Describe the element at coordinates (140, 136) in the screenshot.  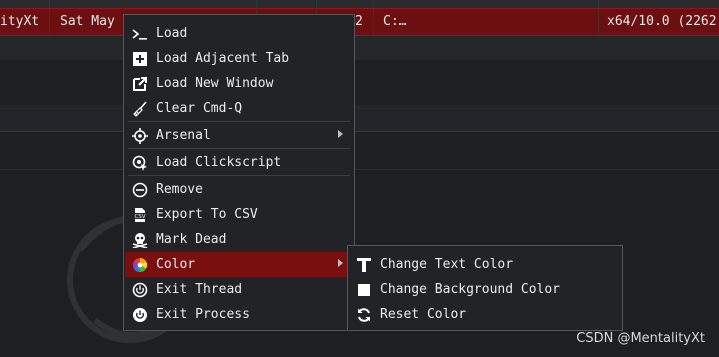
I see `crosshair-icon` at that location.